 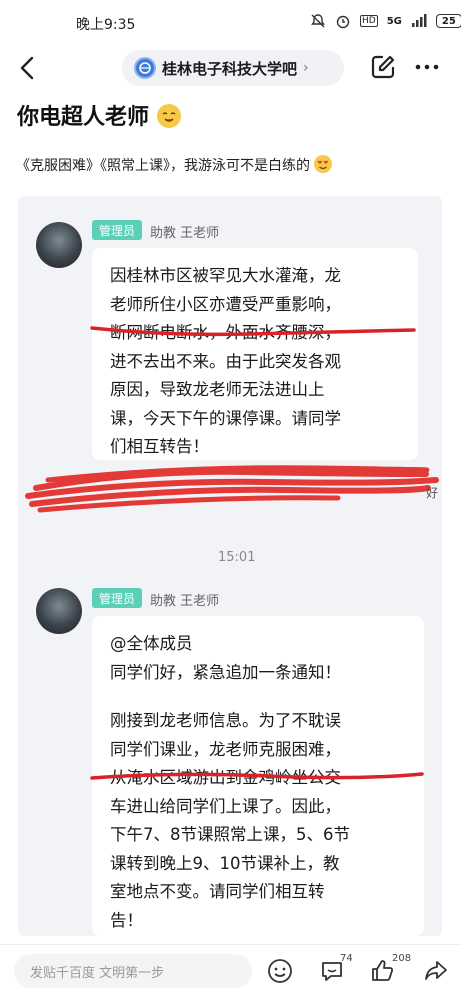 What do you see at coordinates (225, 863) in the screenshot?
I see `message-line: 课转到晚上9、10节课补上，教` at bounding box center [225, 863].